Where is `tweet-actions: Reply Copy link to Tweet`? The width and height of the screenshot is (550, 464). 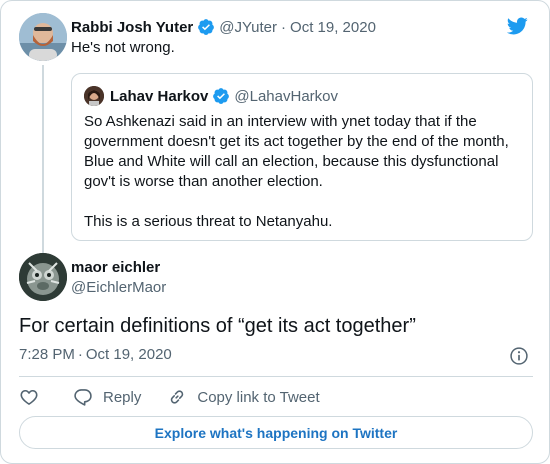 tweet-actions: Reply Copy link to Tweet is located at coordinates (169, 397).